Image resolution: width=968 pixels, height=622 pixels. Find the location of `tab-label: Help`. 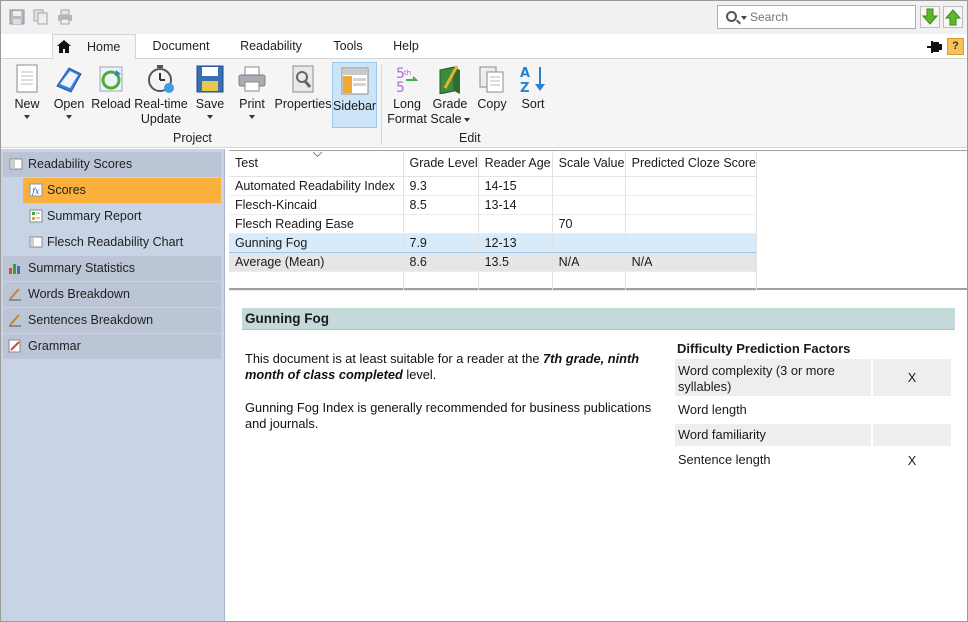

tab-label: Help is located at coordinates (406, 46).